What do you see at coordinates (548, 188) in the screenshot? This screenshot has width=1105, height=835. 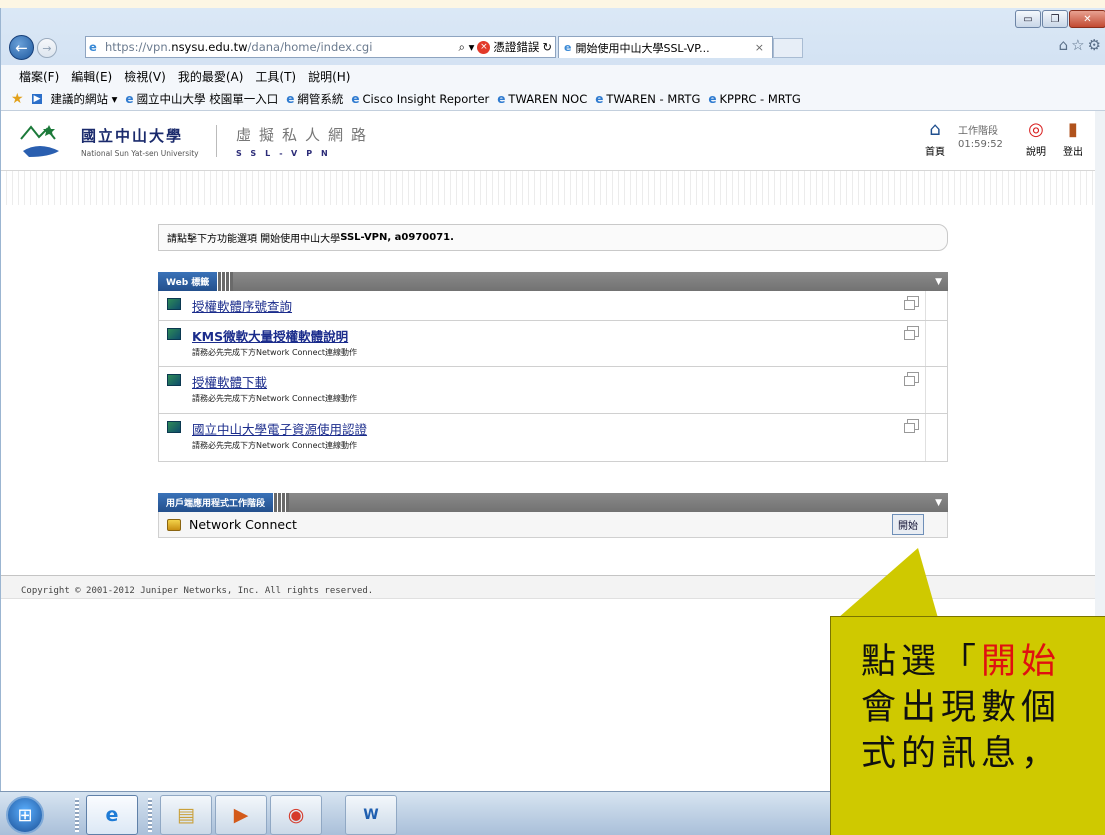 I see `header-stripe` at bounding box center [548, 188].